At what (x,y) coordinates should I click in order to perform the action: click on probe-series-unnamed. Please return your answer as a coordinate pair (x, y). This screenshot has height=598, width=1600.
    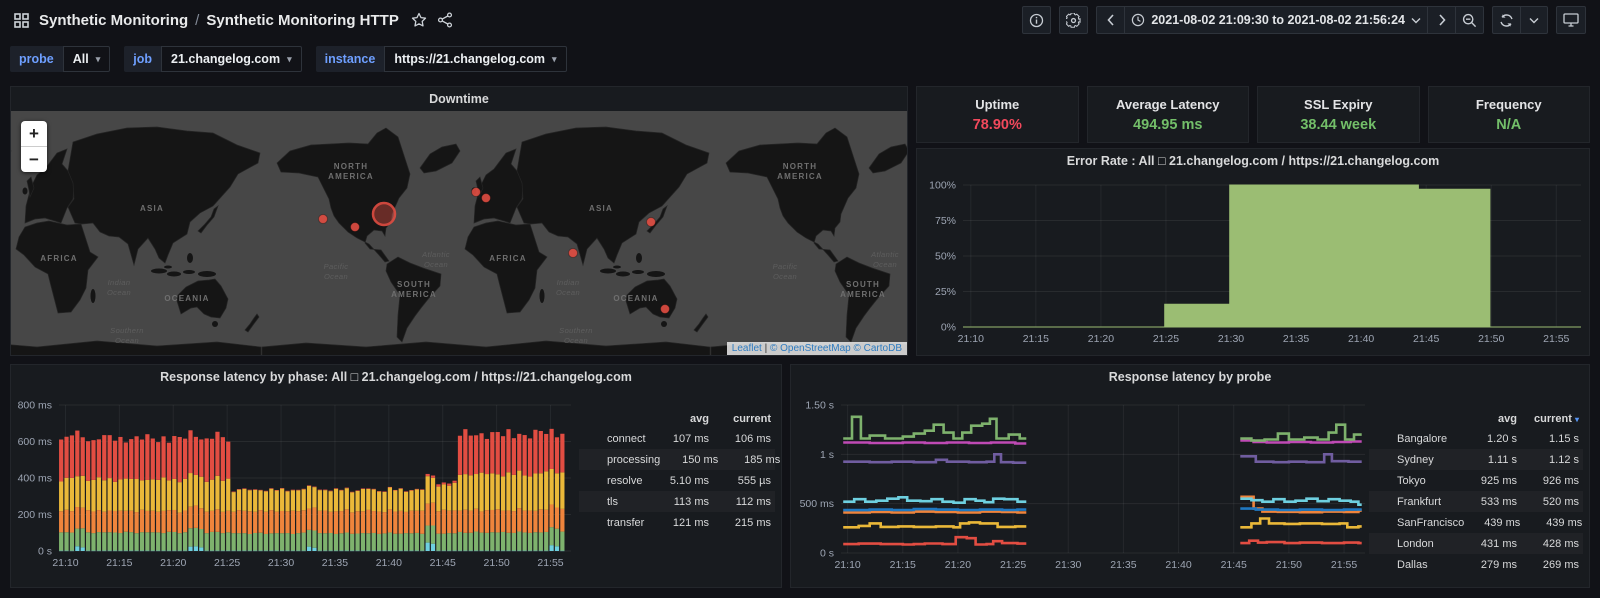
    Looking at the image, I should click on (935, 540).